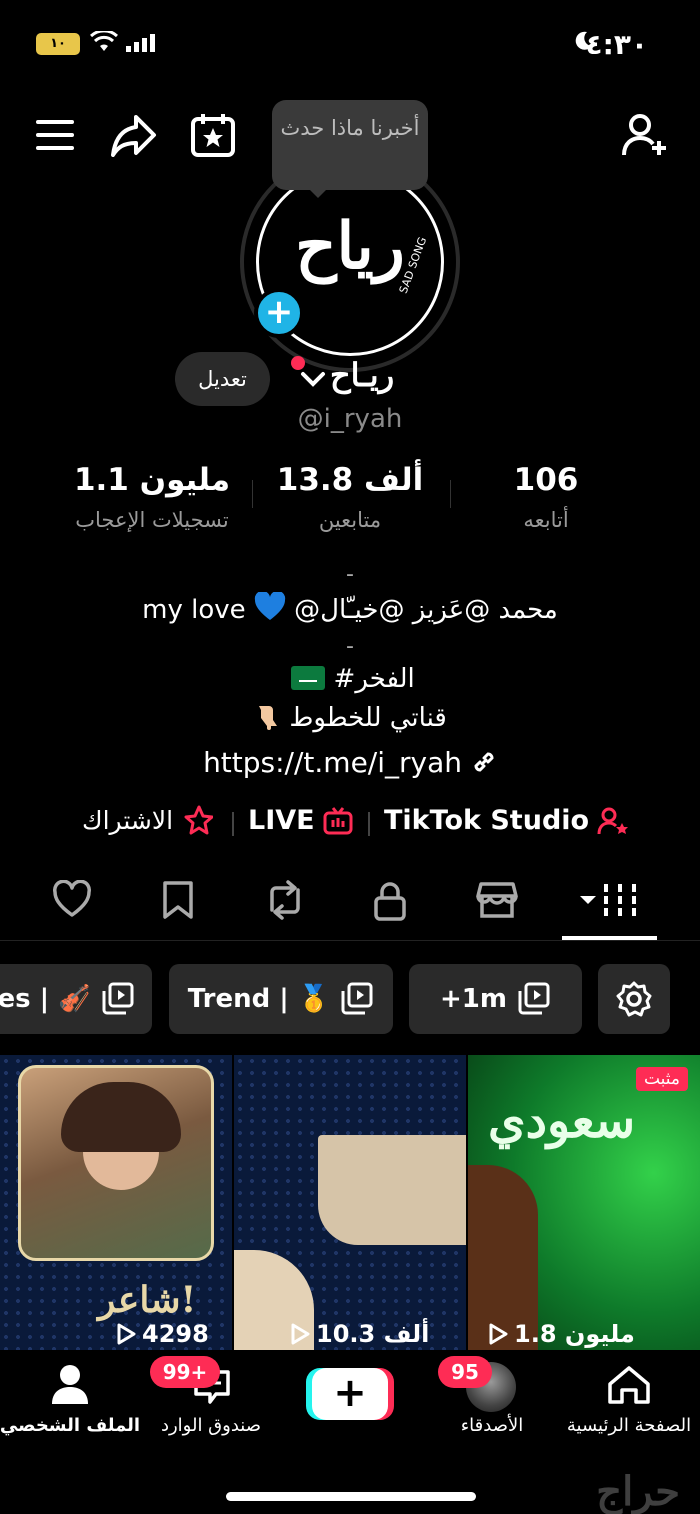 This screenshot has width=700, height=1514. Describe the element at coordinates (45, 999) in the screenshot. I see `playlist-chip-label: es | 🎻` at that location.